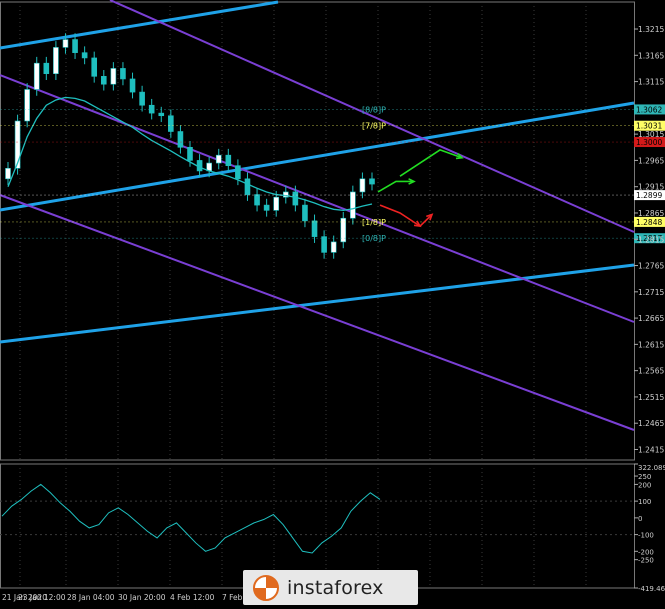 Image resolution: width=665 pixels, height=609 pixels. Describe the element at coordinates (651, 423) in the screenshot. I see `y-tick-label: 1.2465` at that location.